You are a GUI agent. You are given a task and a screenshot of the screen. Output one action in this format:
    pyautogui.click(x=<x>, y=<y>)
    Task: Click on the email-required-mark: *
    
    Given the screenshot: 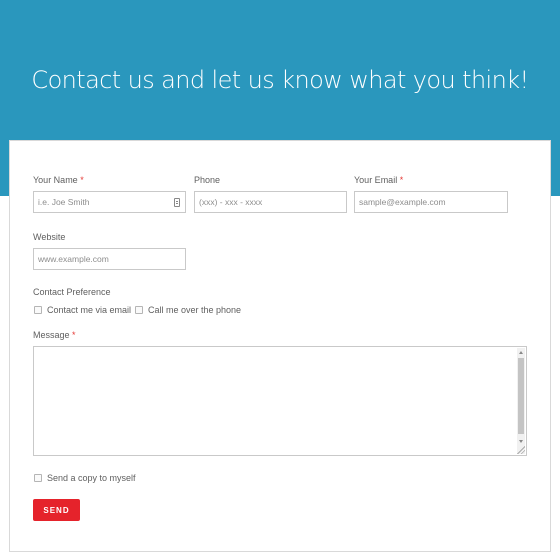 What is the action you would take?
    pyautogui.click(x=401, y=180)
    